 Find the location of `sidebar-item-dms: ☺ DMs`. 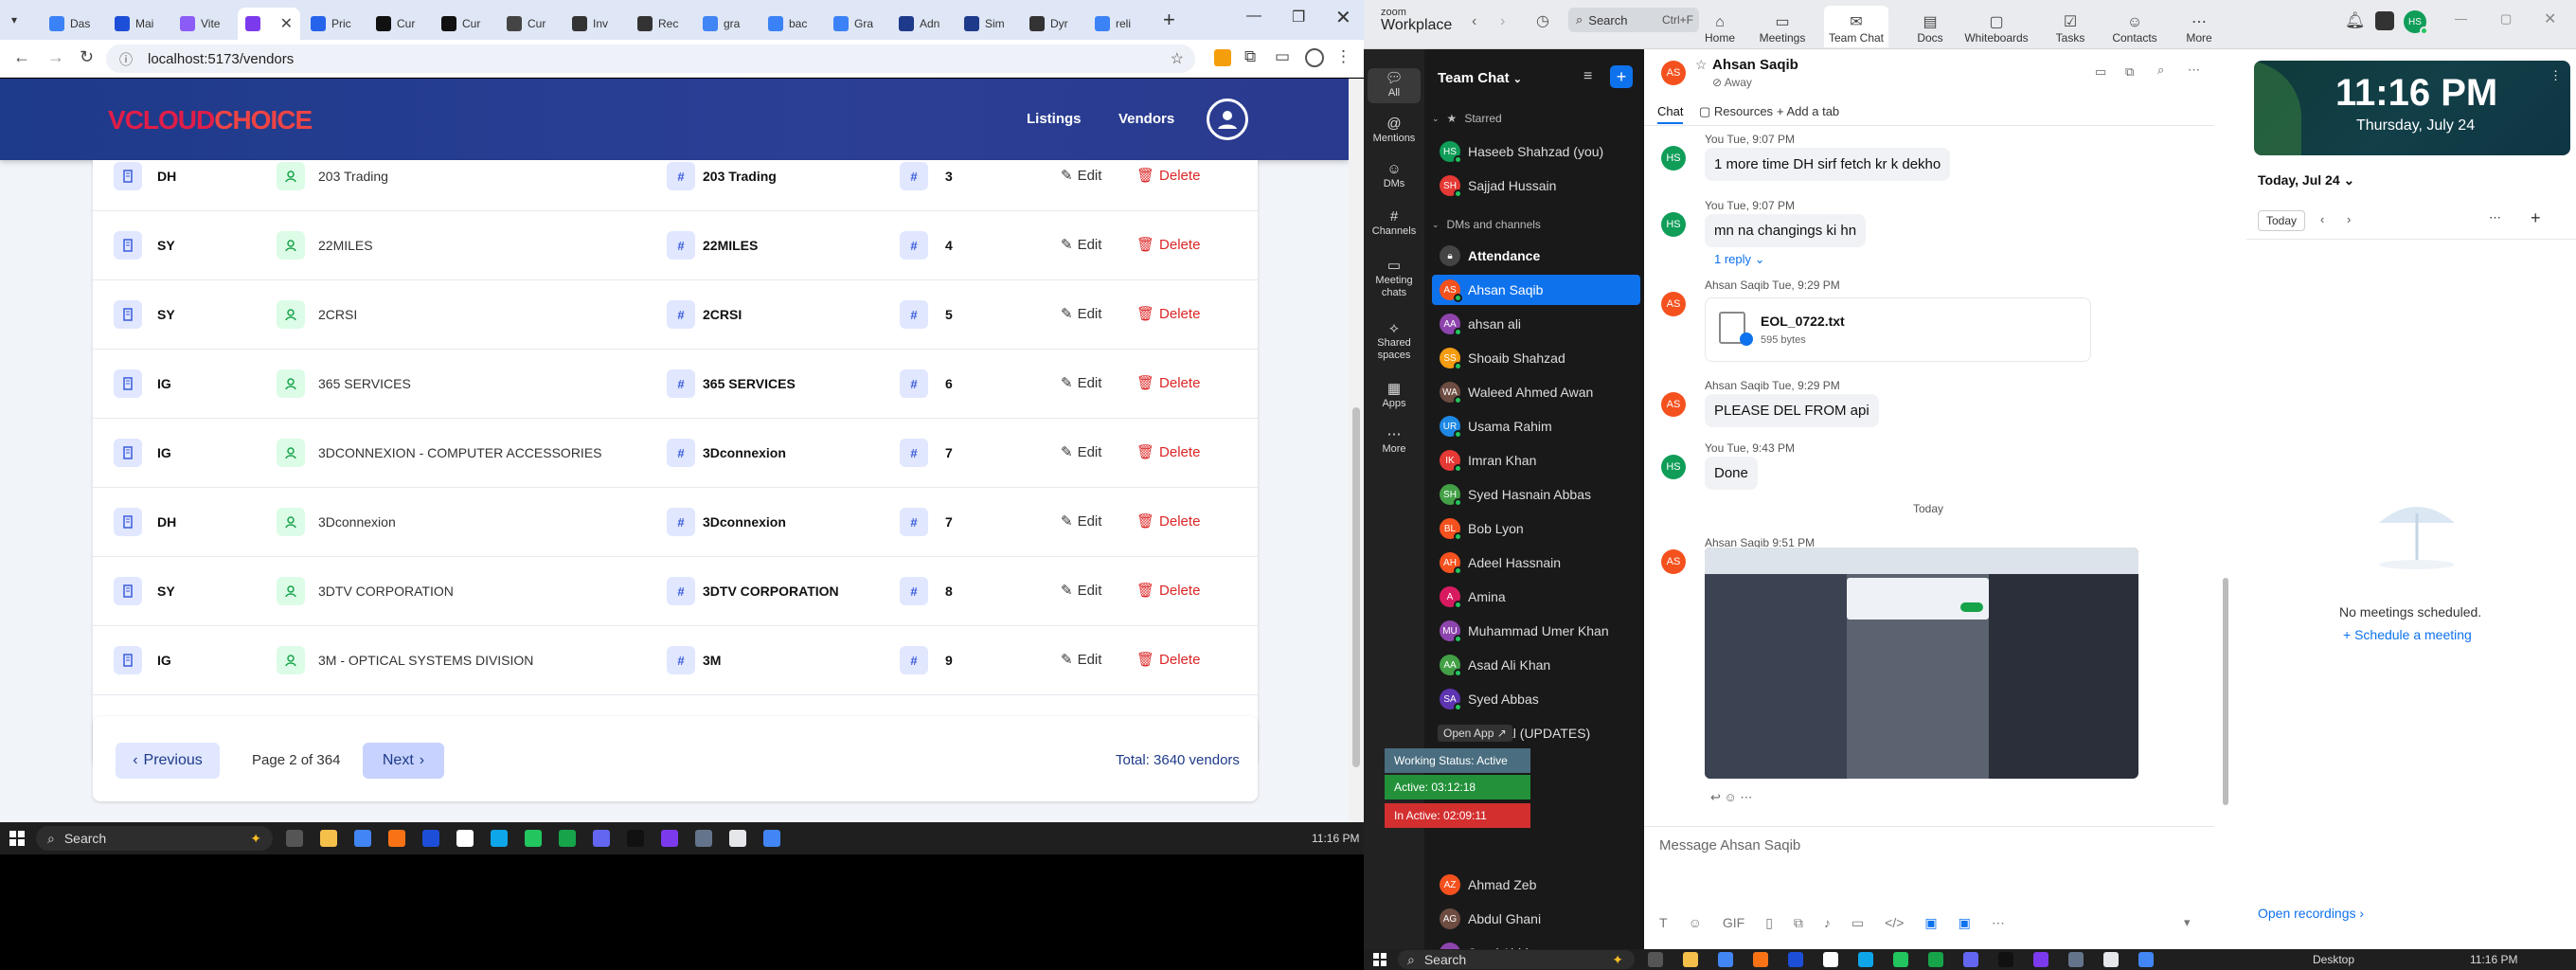

sidebar-item-dms: ☺ DMs is located at coordinates (1394, 176).